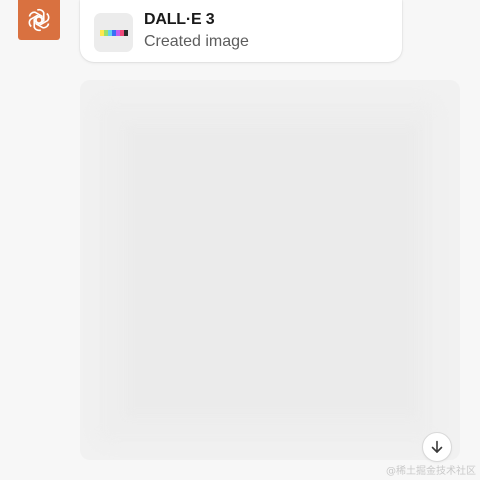 The width and height of the screenshot is (480, 480). I want to click on dalle-thumbnail, so click(113, 32).